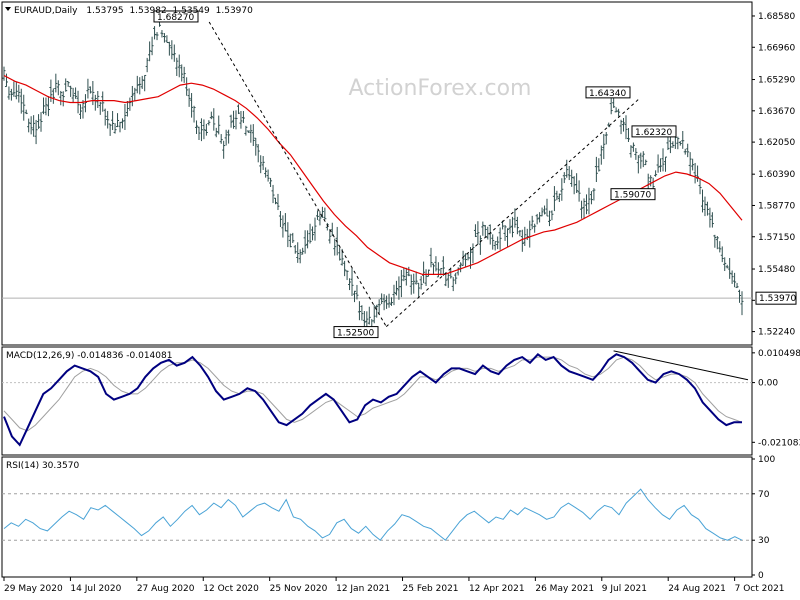 The image size is (800, 600). What do you see at coordinates (776, 81) in the screenshot?
I see `price-tick-label: 1.65290` at bounding box center [776, 81].